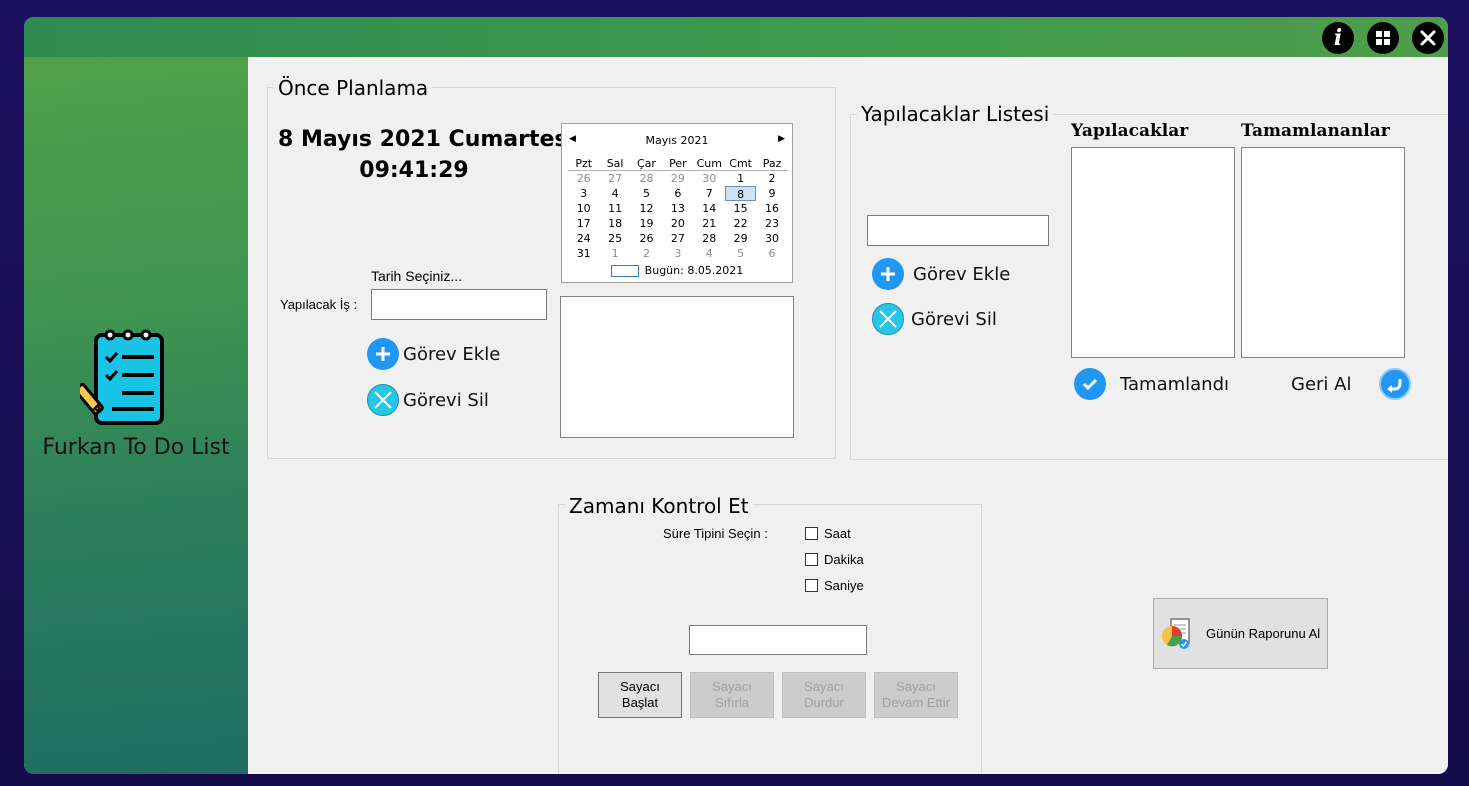 This screenshot has height=786, width=1469. What do you see at coordinates (834, 585) in the screenshot?
I see `checkbox-seconds: Saniye` at bounding box center [834, 585].